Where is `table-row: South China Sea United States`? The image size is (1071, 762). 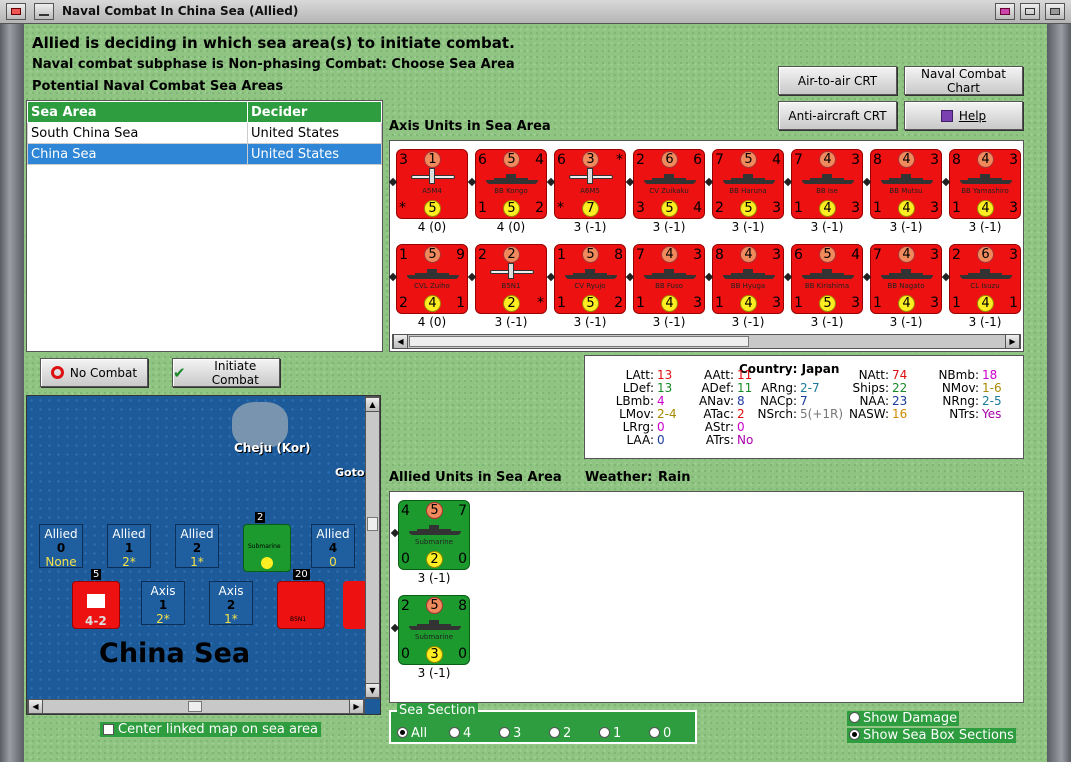
table-row: South China Sea United States is located at coordinates (204, 133).